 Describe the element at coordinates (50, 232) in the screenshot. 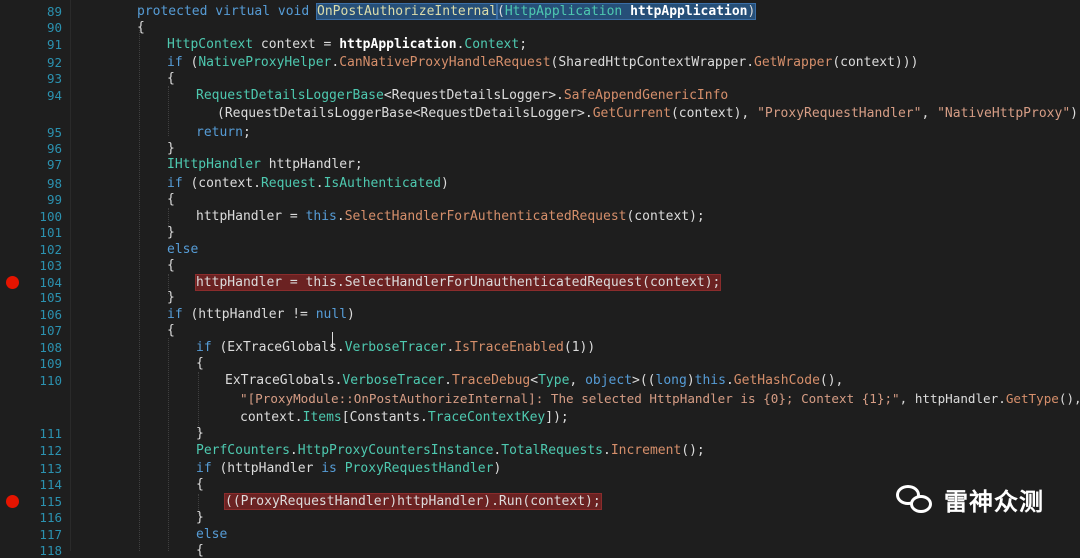

I see `line-number: 101` at that location.